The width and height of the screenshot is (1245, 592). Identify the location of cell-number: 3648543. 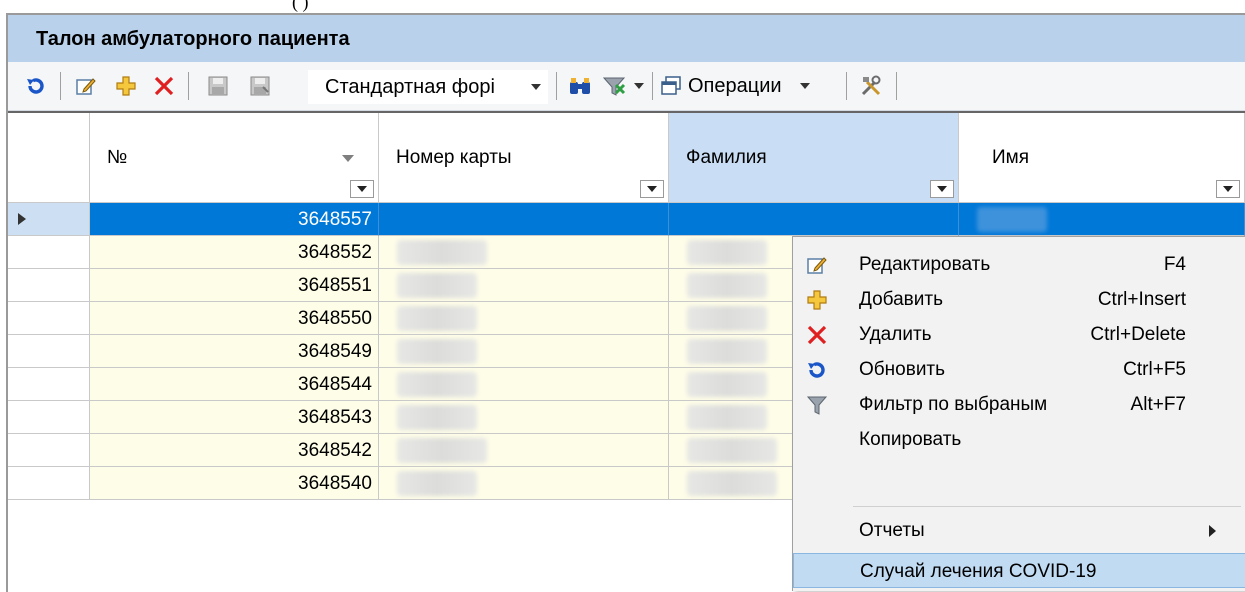
(234, 417).